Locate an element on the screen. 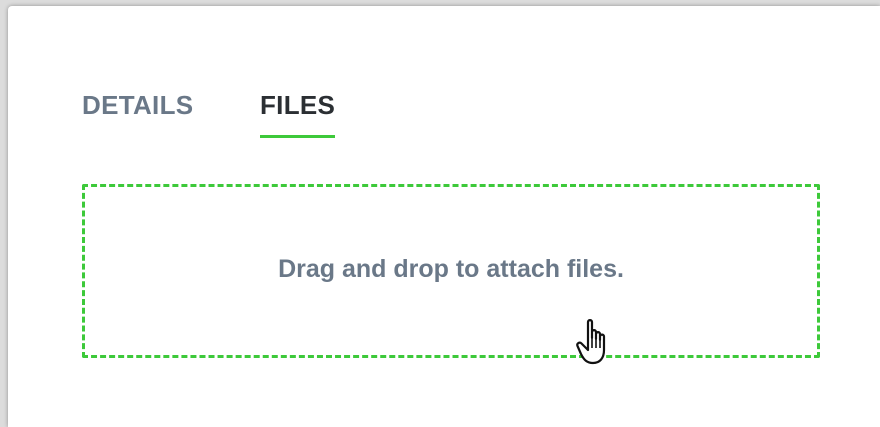 Image resolution: width=880 pixels, height=427 pixels. tab-details: DETAILS is located at coordinates (171, 112).